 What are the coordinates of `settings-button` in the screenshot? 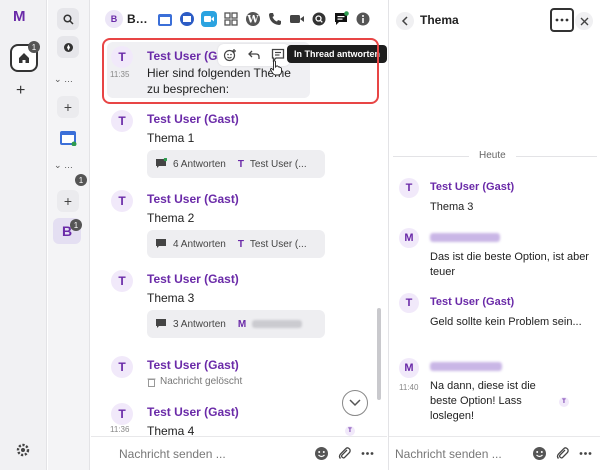 It's located at (23, 451).